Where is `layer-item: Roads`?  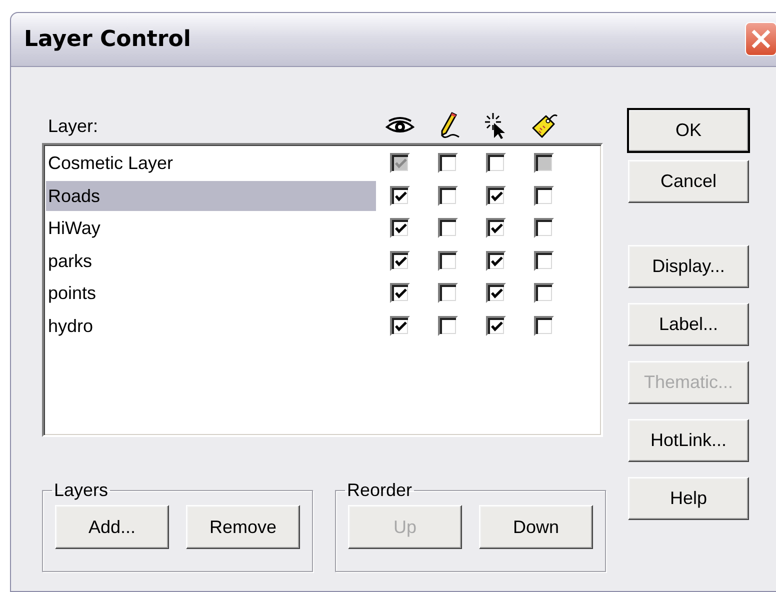 layer-item: Roads is located at coordinates (211, 195).